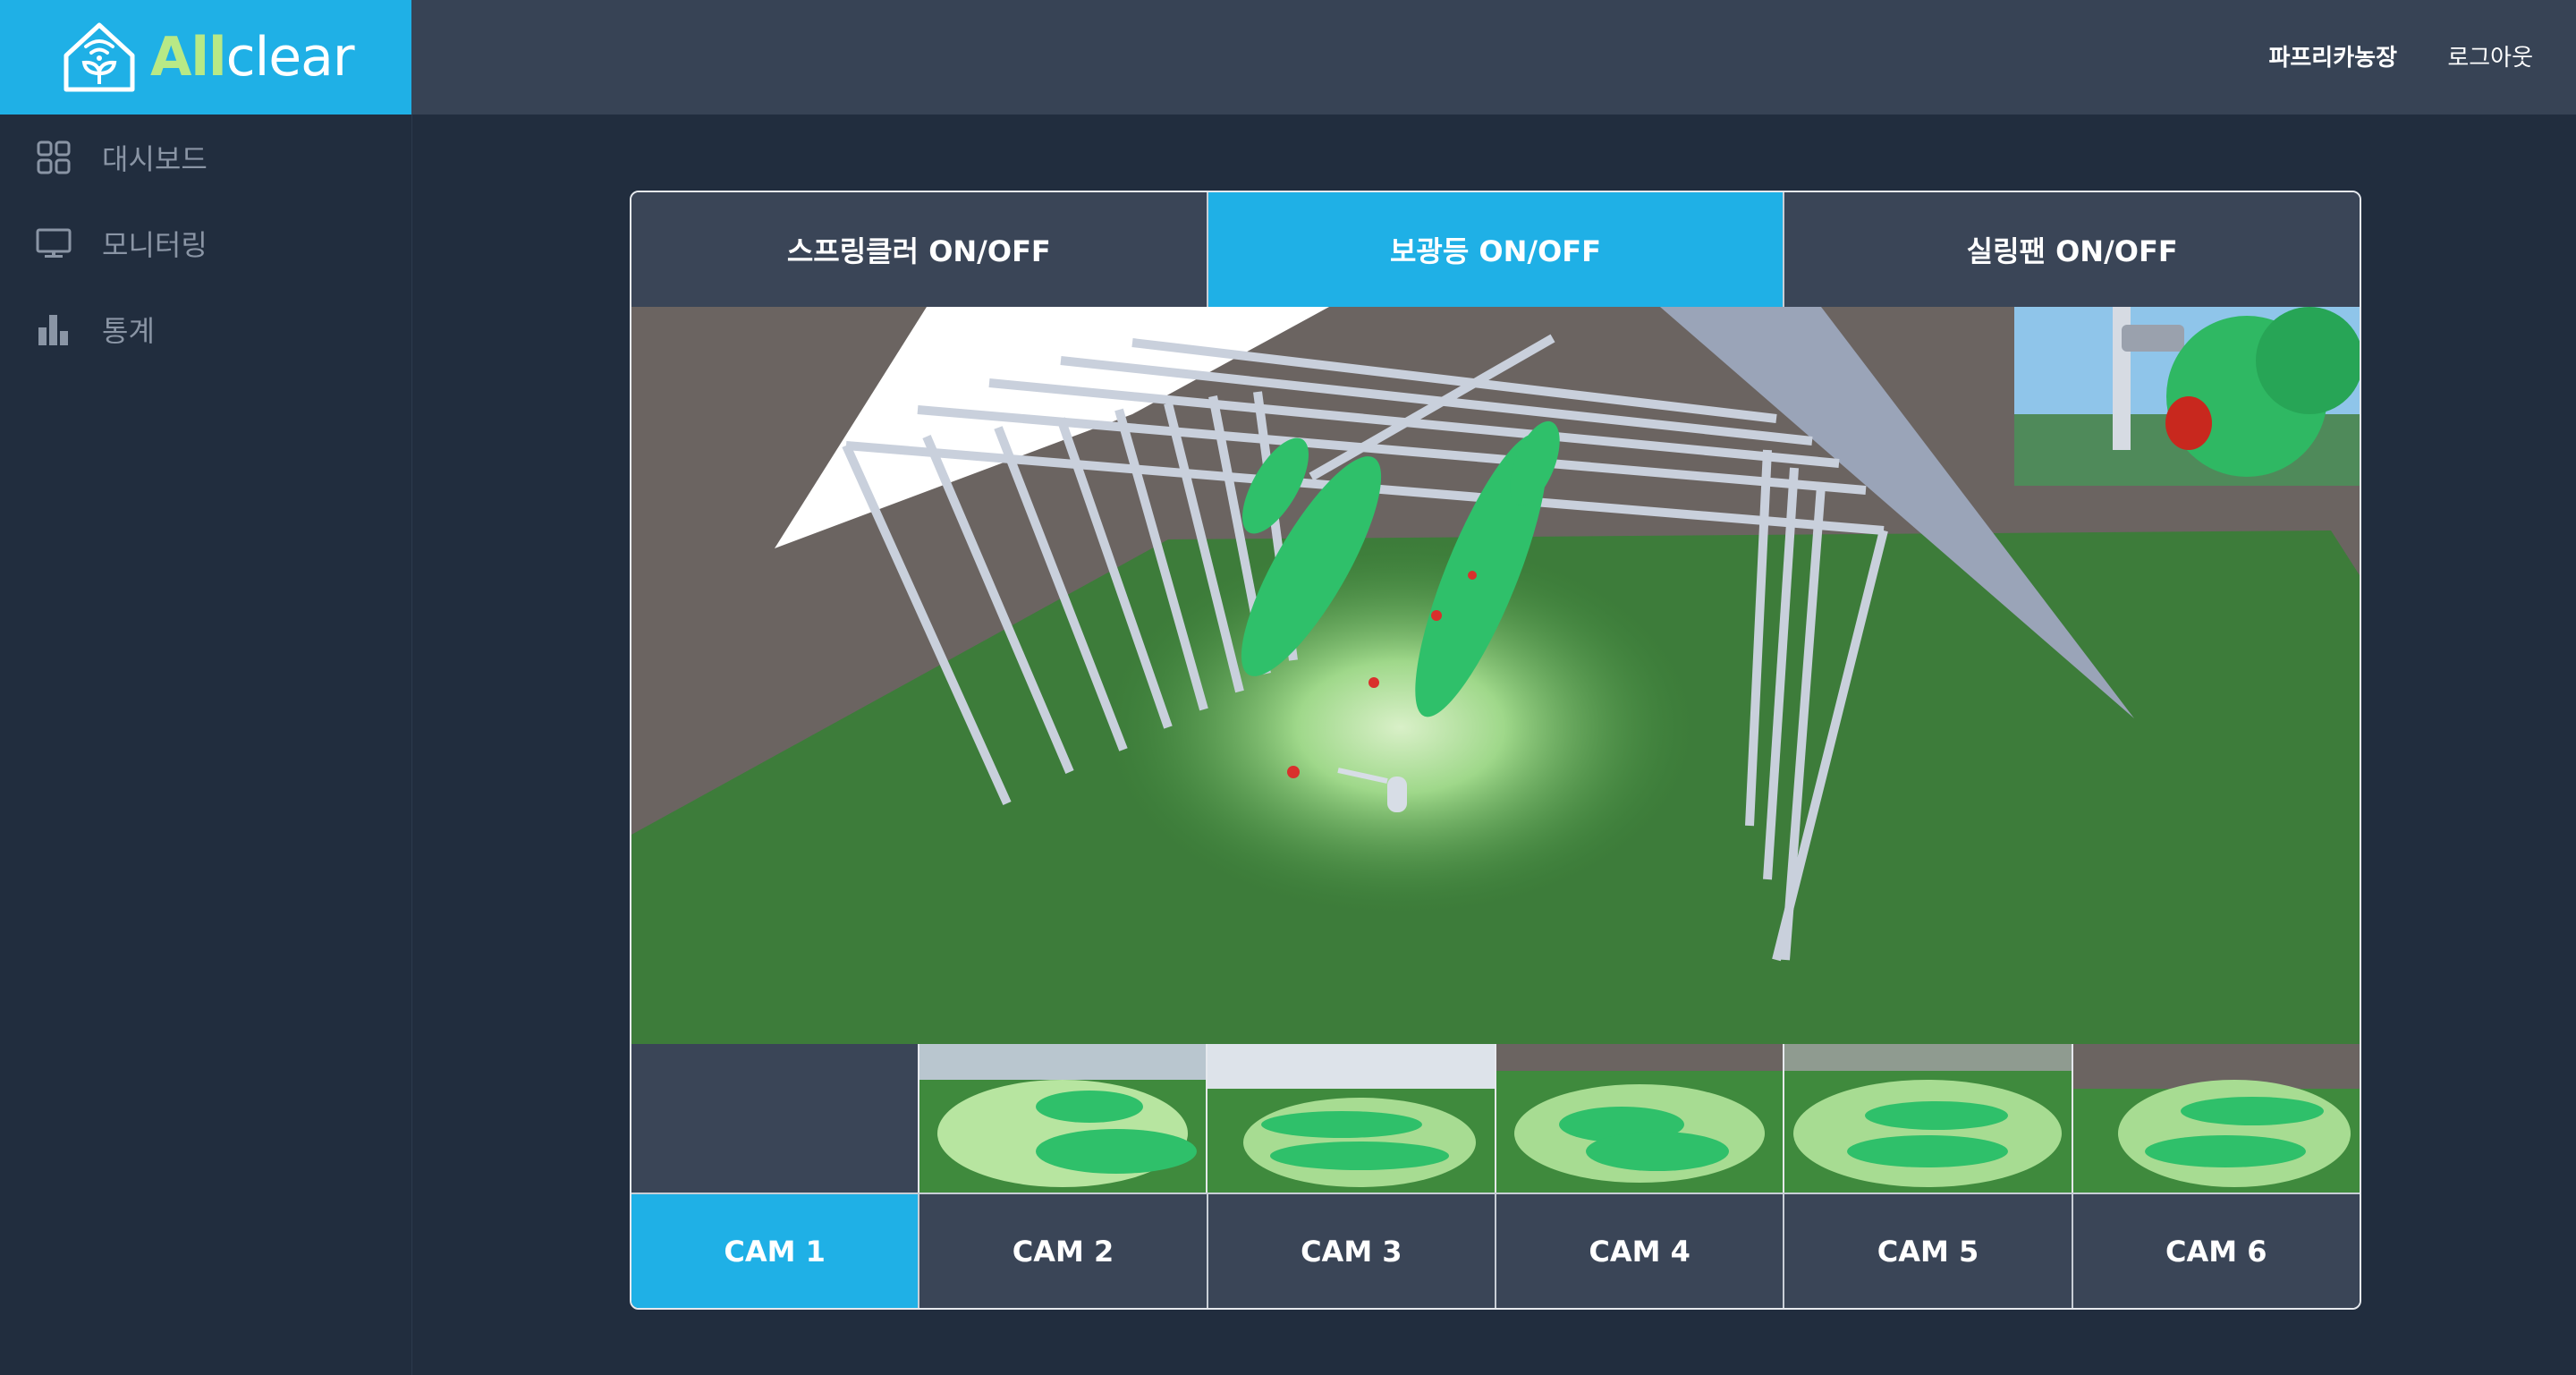 This screenshot has width=2576, height=1375. I want to click on camera-selector: CAM 1 CAM 2 CAM 3 CAM 4 CAM 5 CAM 6, so click(1495, 1250).